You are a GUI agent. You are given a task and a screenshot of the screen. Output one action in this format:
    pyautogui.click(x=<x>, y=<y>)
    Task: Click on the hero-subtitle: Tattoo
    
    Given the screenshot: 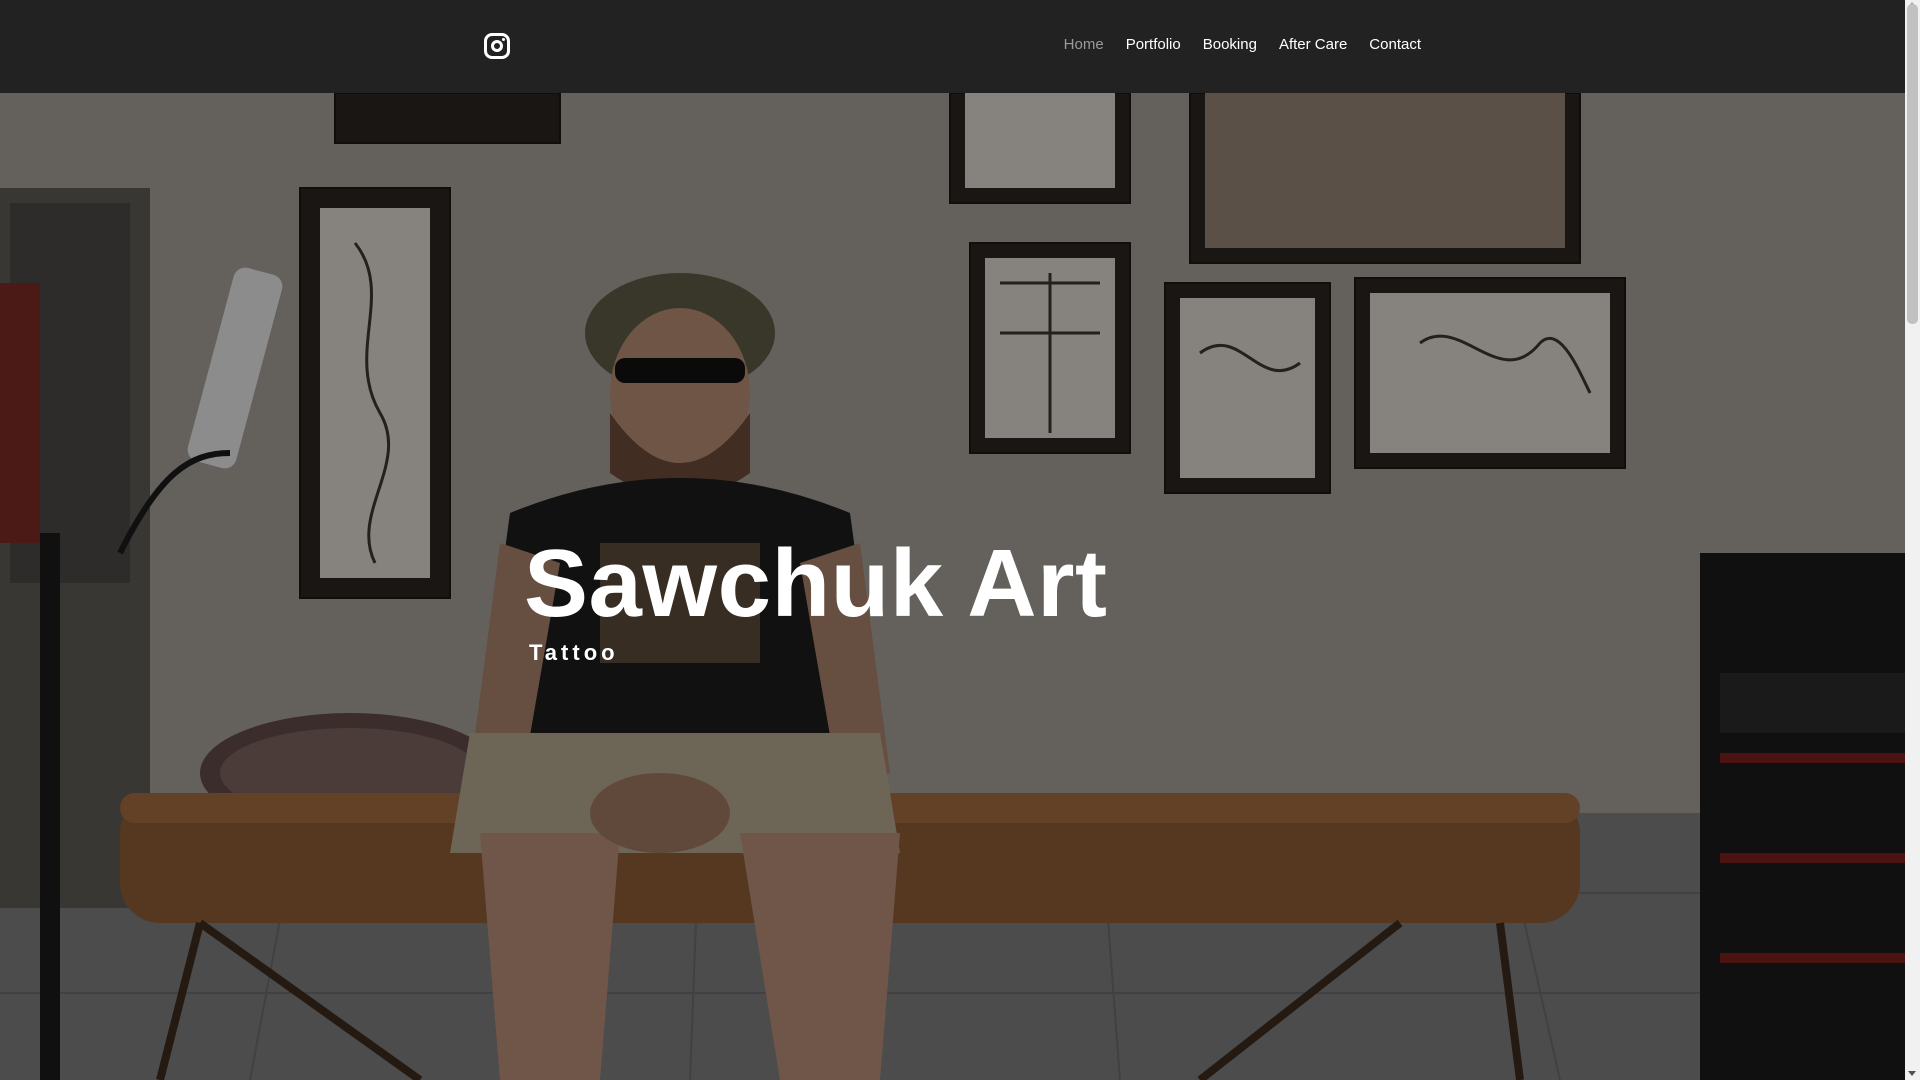 What is the action you would take?
    pyautogui.click(x=574, y=652)
    